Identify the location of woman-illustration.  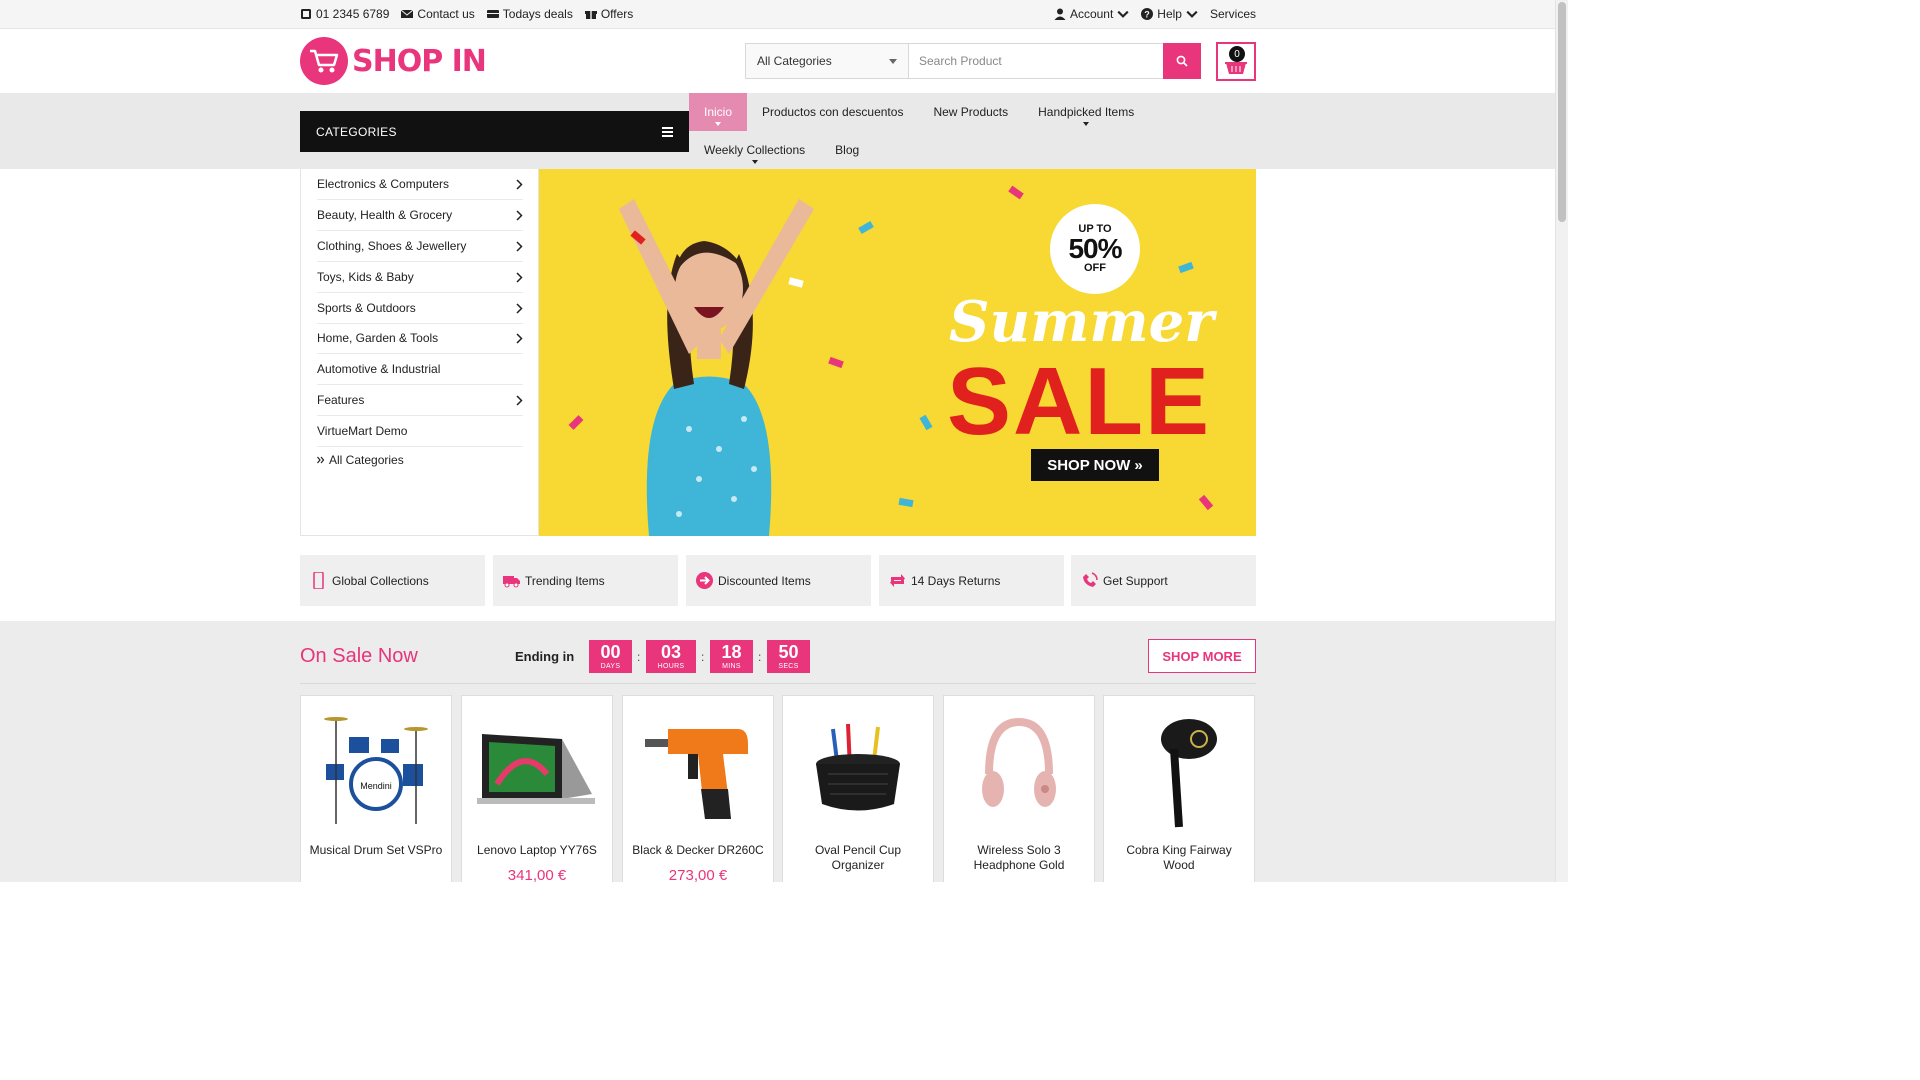
(716, 367).